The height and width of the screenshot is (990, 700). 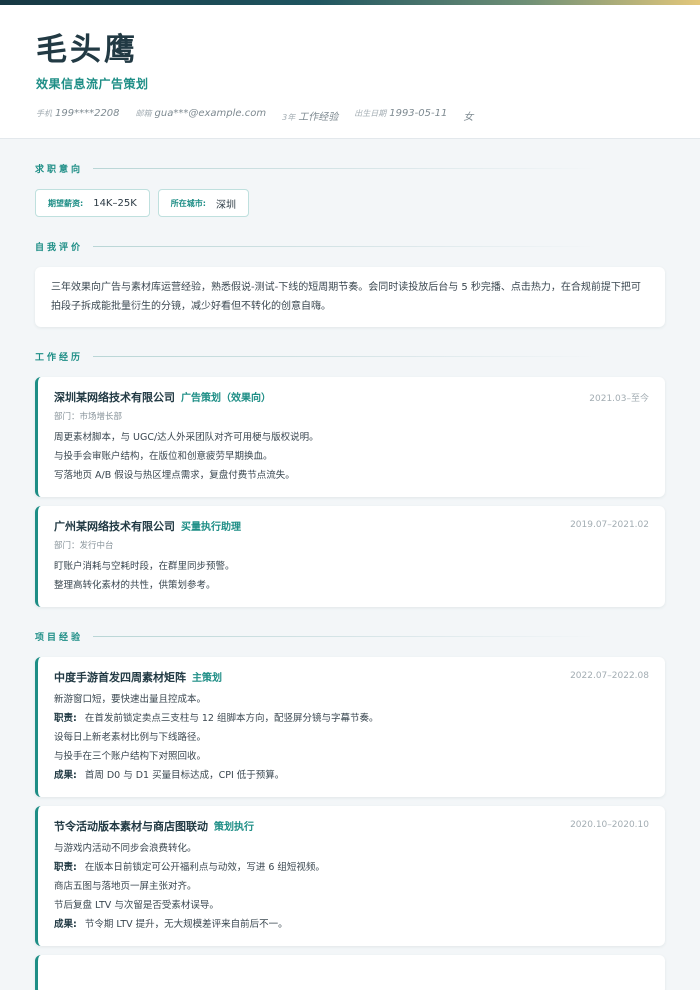 I want to click on company-name: 广州某网络技术有限公司, so click(x=114, y=526).